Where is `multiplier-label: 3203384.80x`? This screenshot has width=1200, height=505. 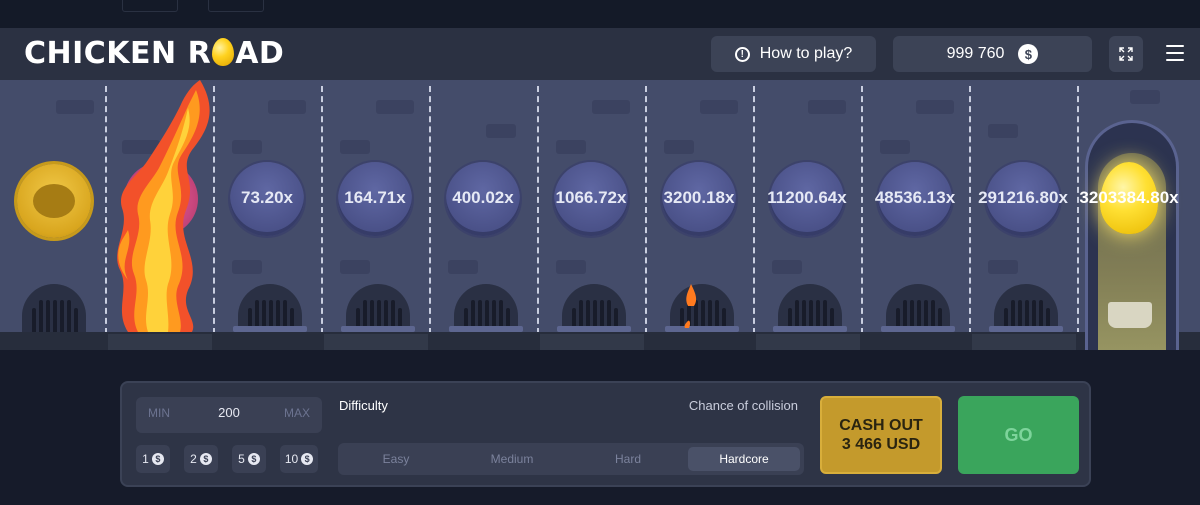 multiplier-label: 3203384.80x is located at coordinates (1129, 197).